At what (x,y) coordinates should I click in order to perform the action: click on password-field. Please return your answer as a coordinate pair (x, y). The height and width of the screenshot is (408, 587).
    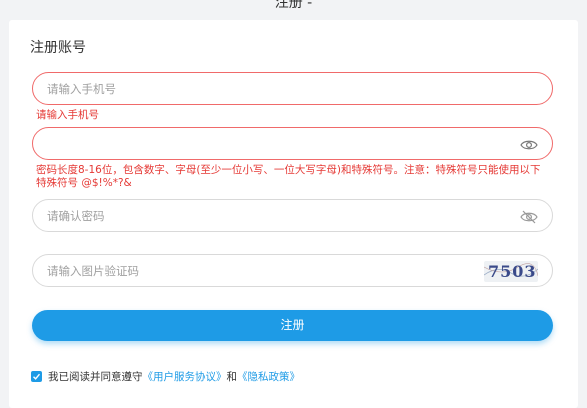
    Looking at the image, I should click on (292, 143).